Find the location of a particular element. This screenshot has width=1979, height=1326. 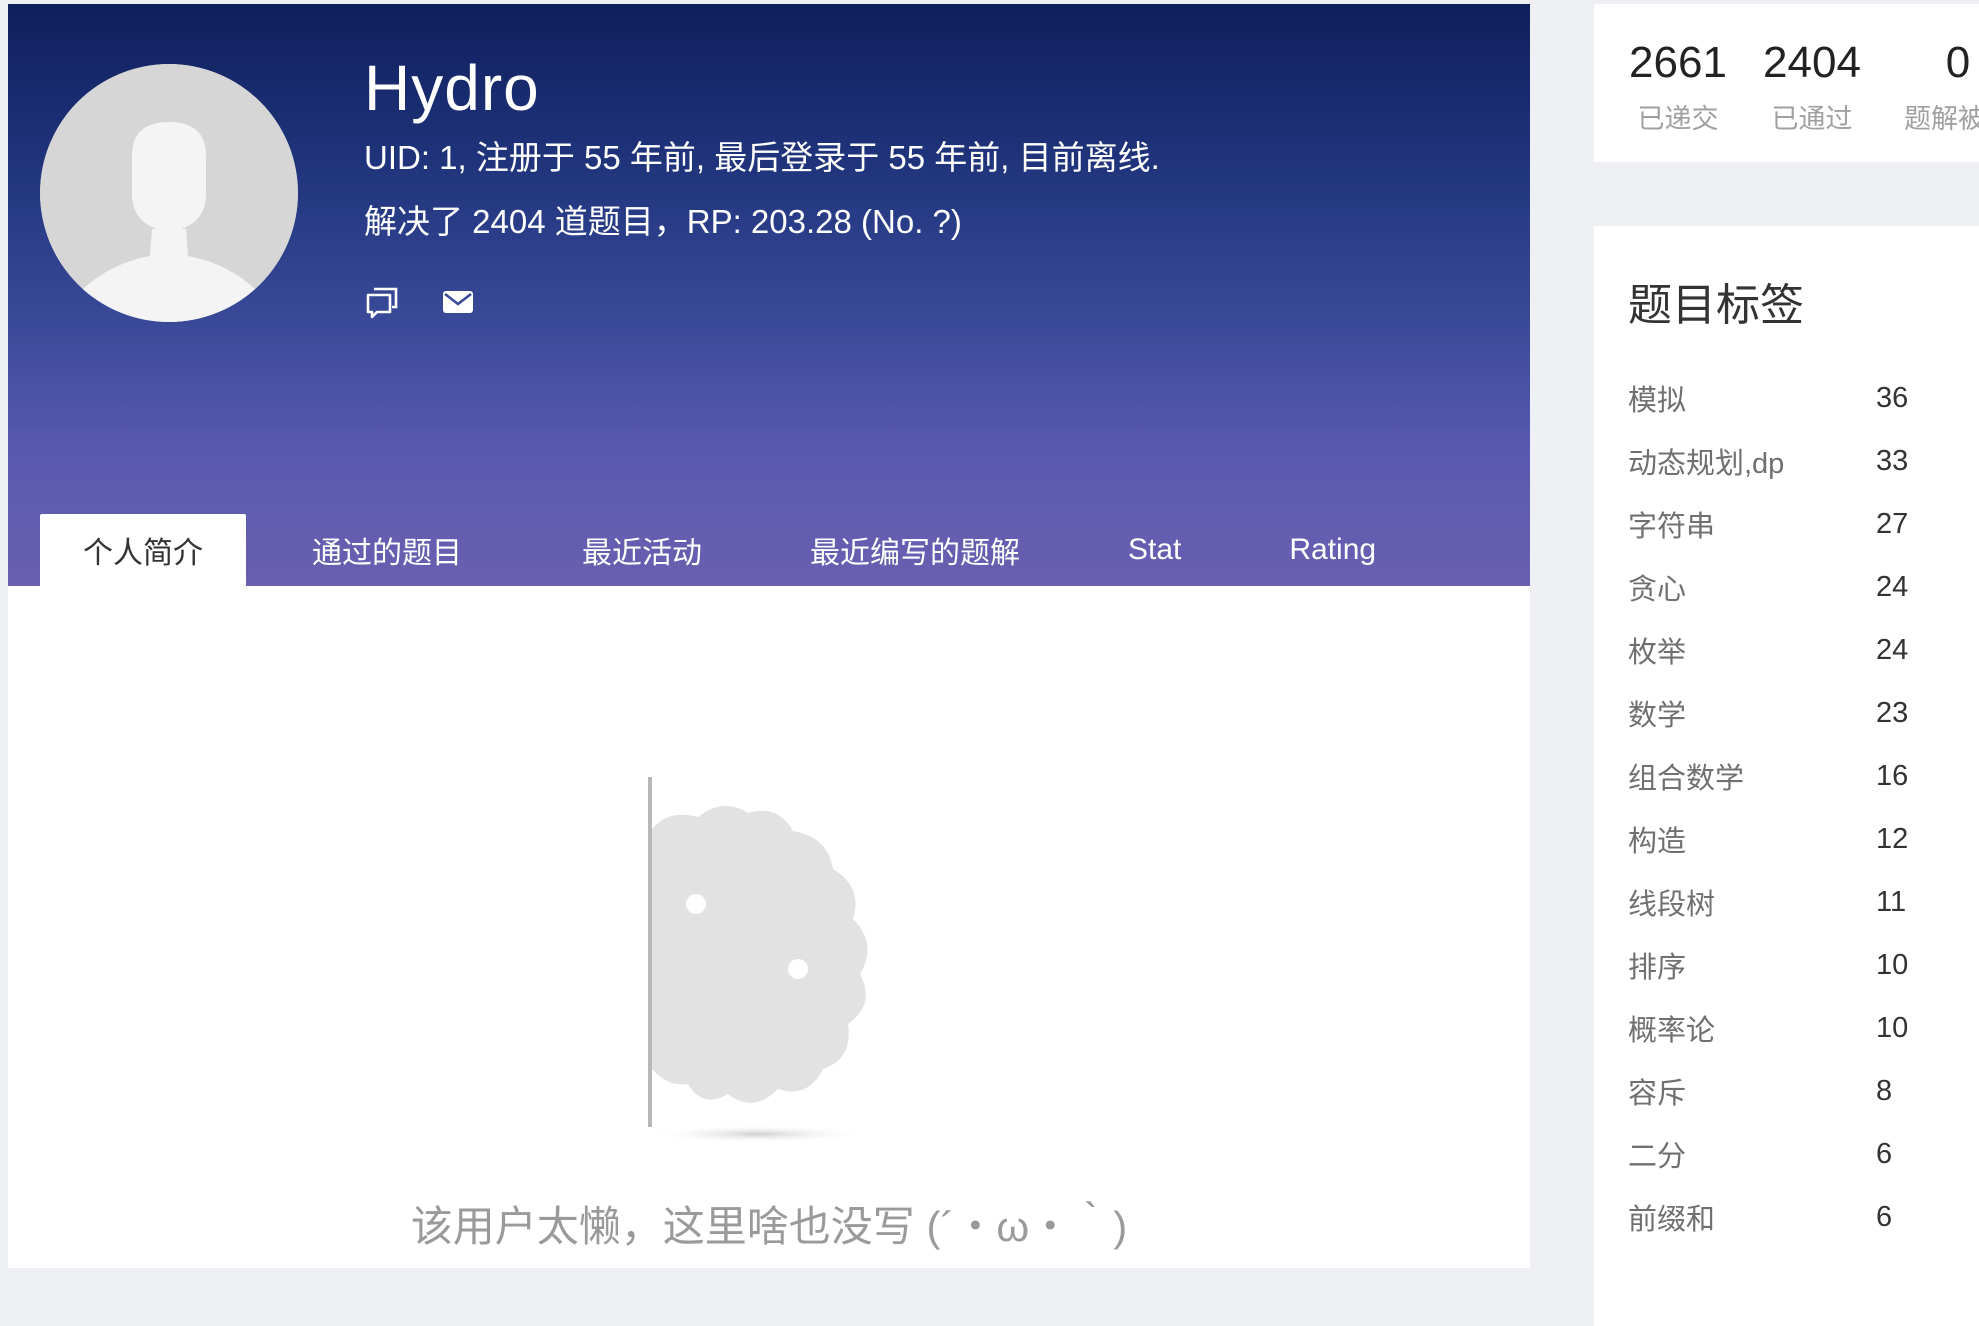

tag-count: 23 is located at coordinates (1892, 712).